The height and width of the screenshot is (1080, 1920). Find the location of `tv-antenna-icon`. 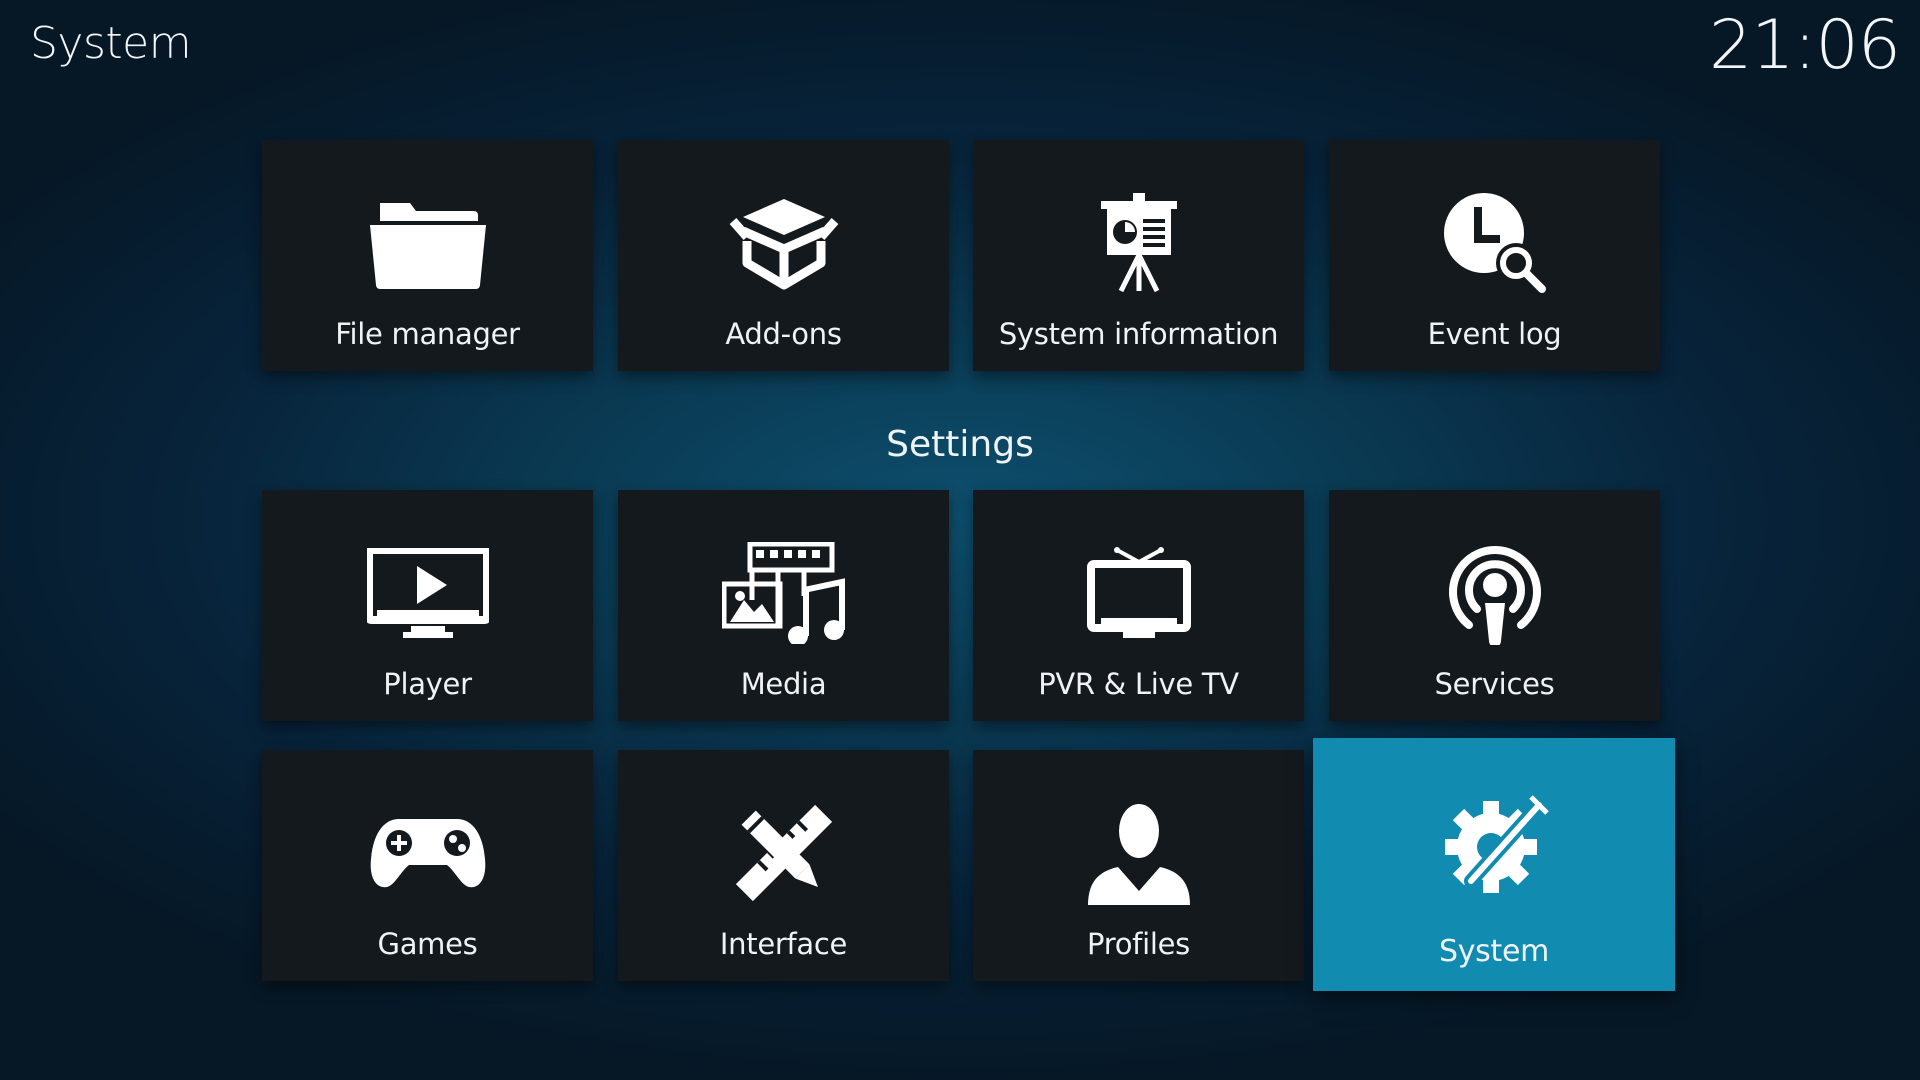

tv-antenna-icon is located at coordinates (1139, 593).